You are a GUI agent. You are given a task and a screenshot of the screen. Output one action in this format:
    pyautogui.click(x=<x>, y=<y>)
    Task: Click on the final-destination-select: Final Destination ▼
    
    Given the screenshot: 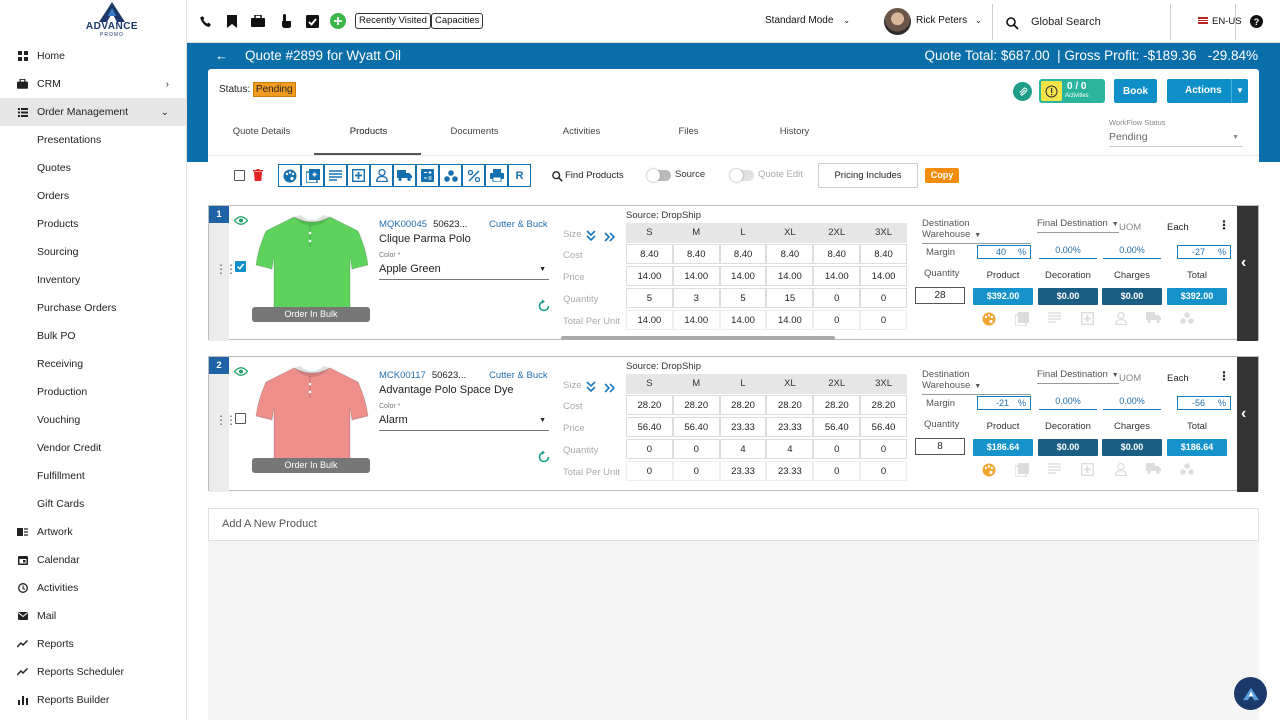 What is the action you would take?
    pyautogui.click(x=1078, y=225)
    